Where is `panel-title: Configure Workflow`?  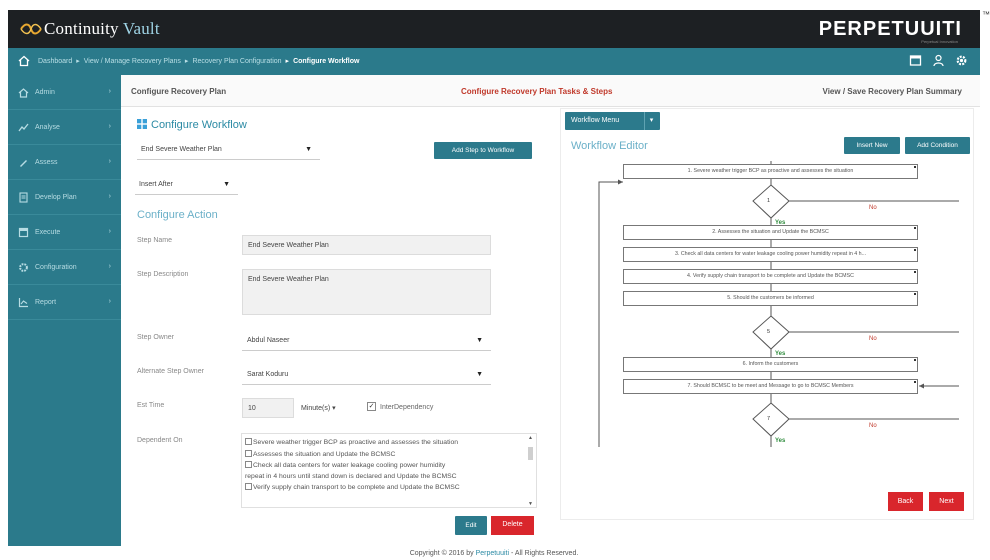 panel-title: Configure Workflow is located at coordinates (192, 124).